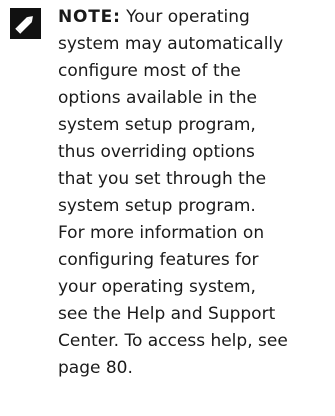 This screenshot has height=416, width=335. Describe the element at coordinates (158, 260) in the screenshot. I see `note-line-10: configuring features for` at that location.